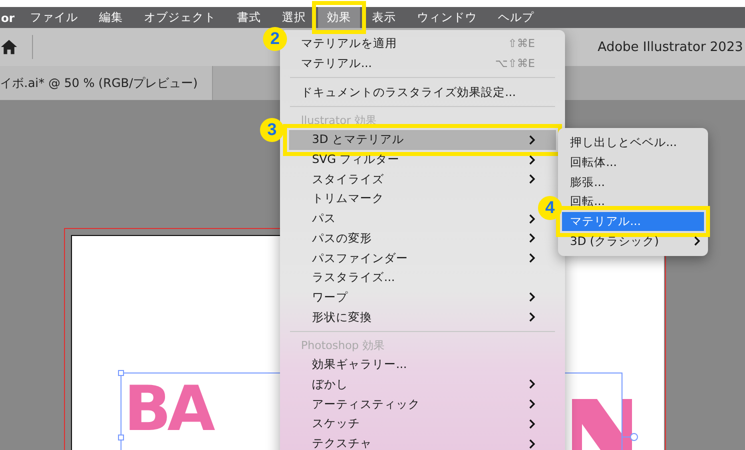 This screenshot has height=450, width=745. I want to click on app-name: or, so click(8, 17).